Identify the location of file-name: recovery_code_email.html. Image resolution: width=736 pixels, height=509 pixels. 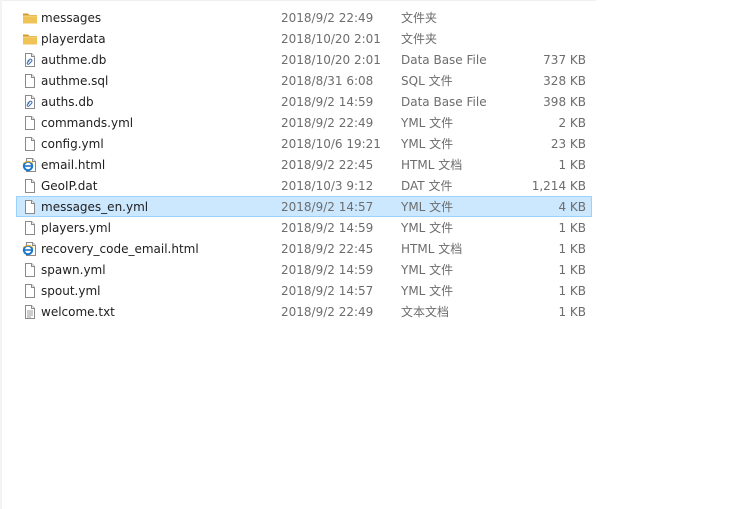
(120, 249).